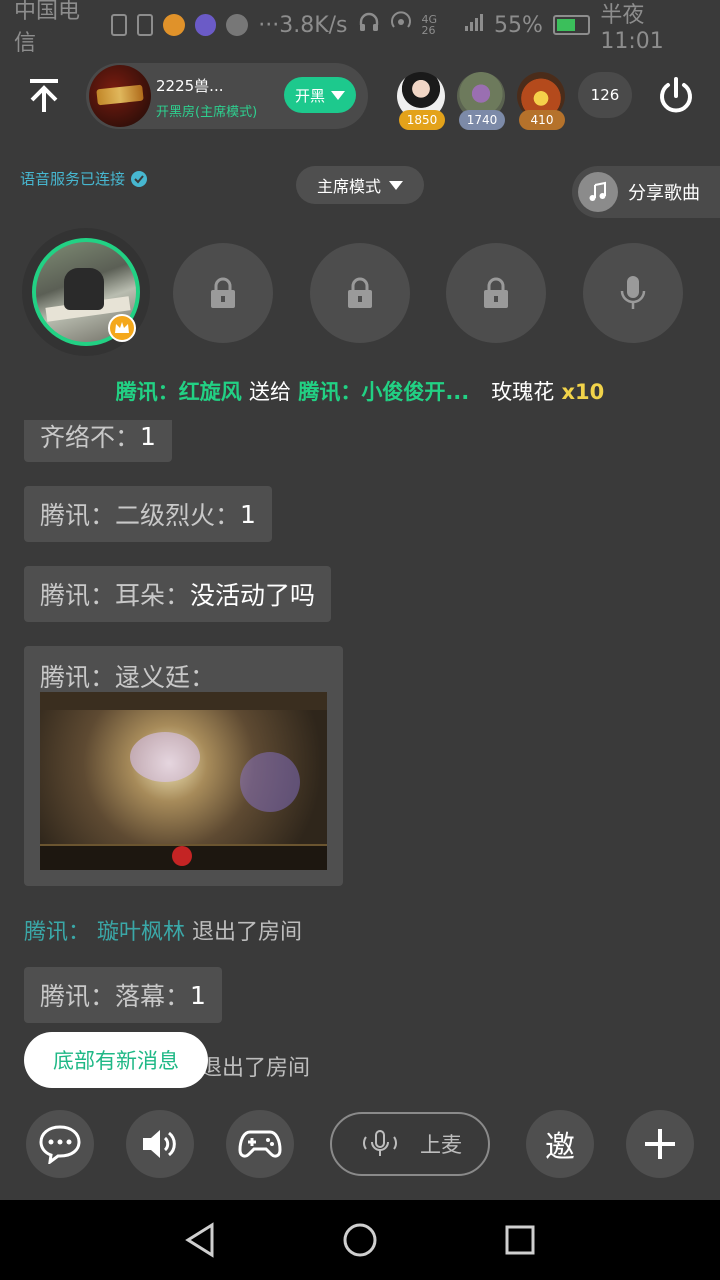 The image size is (720, 1280). What do you see at coordinates (253, 595) in the screenshot?
I see `message-text: 没活动了吗` at bounding box center [253, 595].